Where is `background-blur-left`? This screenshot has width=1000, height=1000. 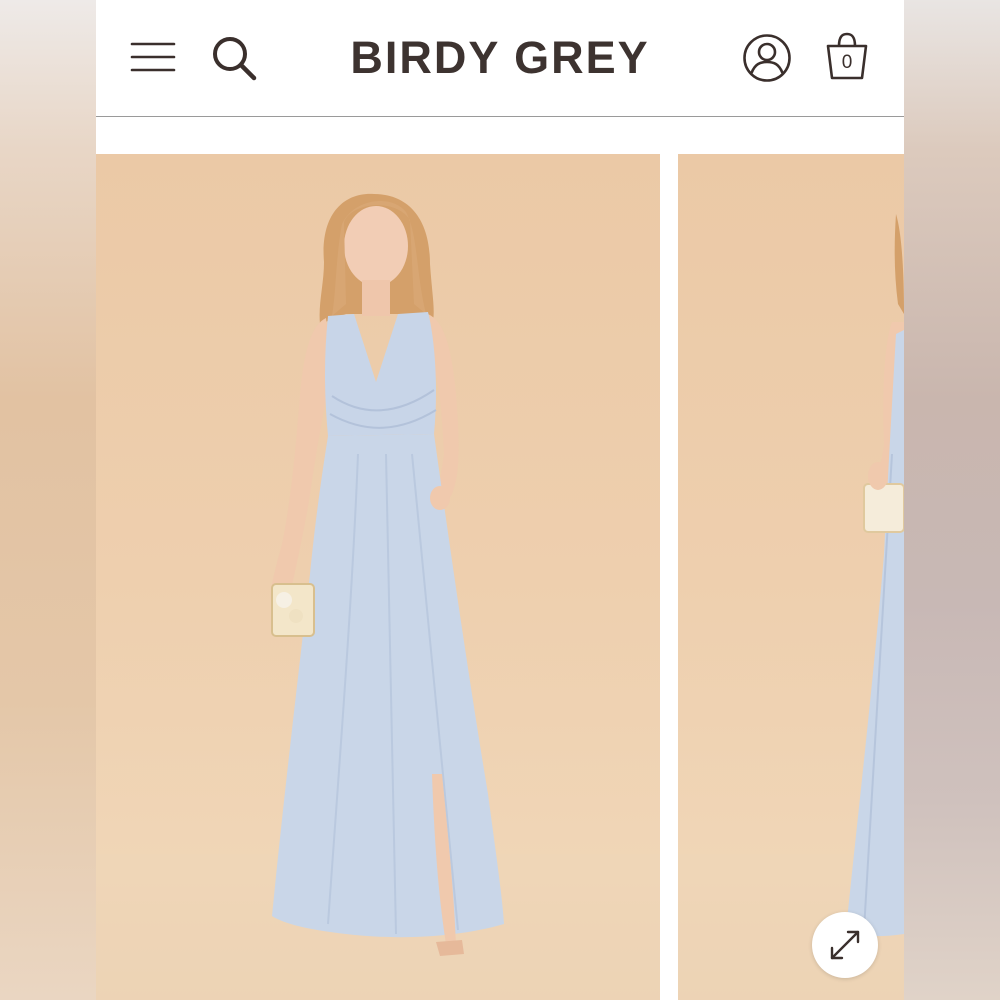 background-blur-left is located at coordinates (48, 500).